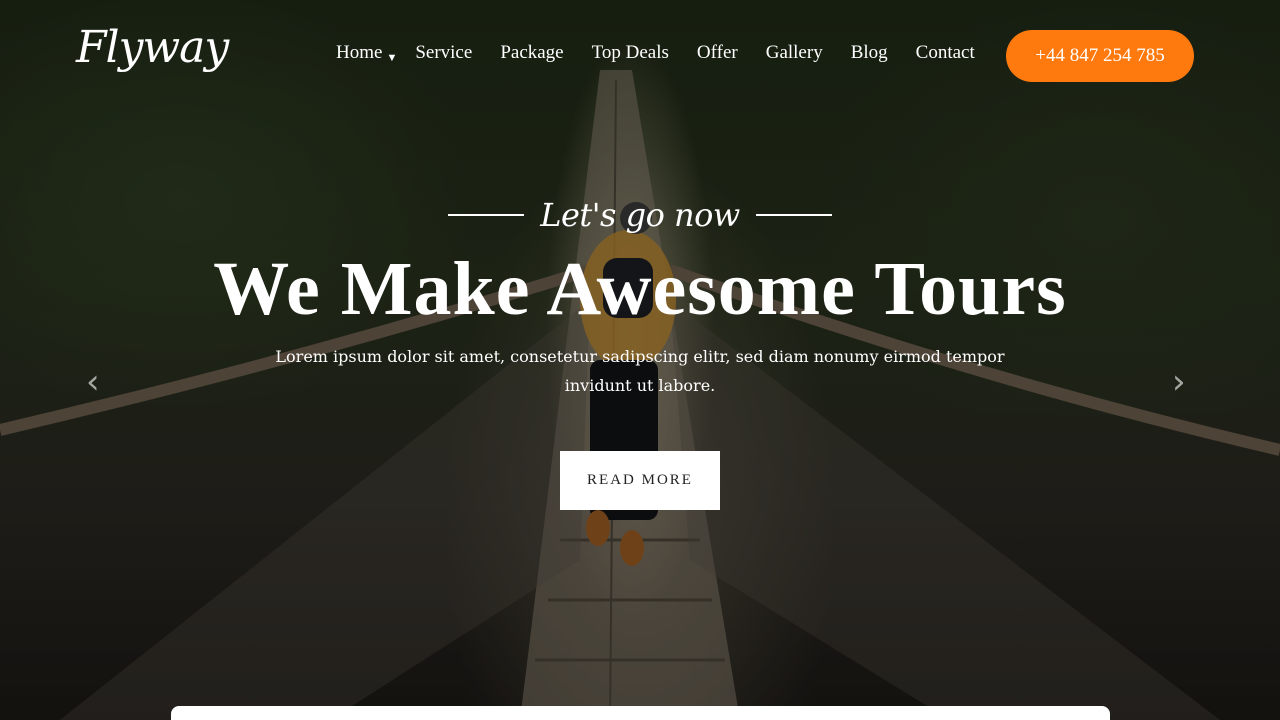 The width and height of the screenshot is (1280, 720). I want to click on hero-headline: We Make Awesome Tours, so click(640, 289).